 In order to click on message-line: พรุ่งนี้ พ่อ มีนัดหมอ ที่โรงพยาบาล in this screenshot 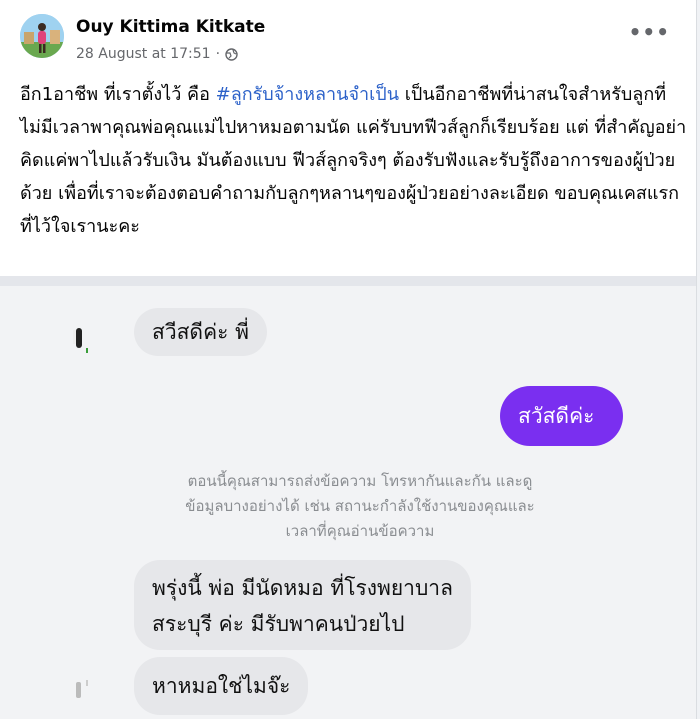, I will do `click(302, 588)`.